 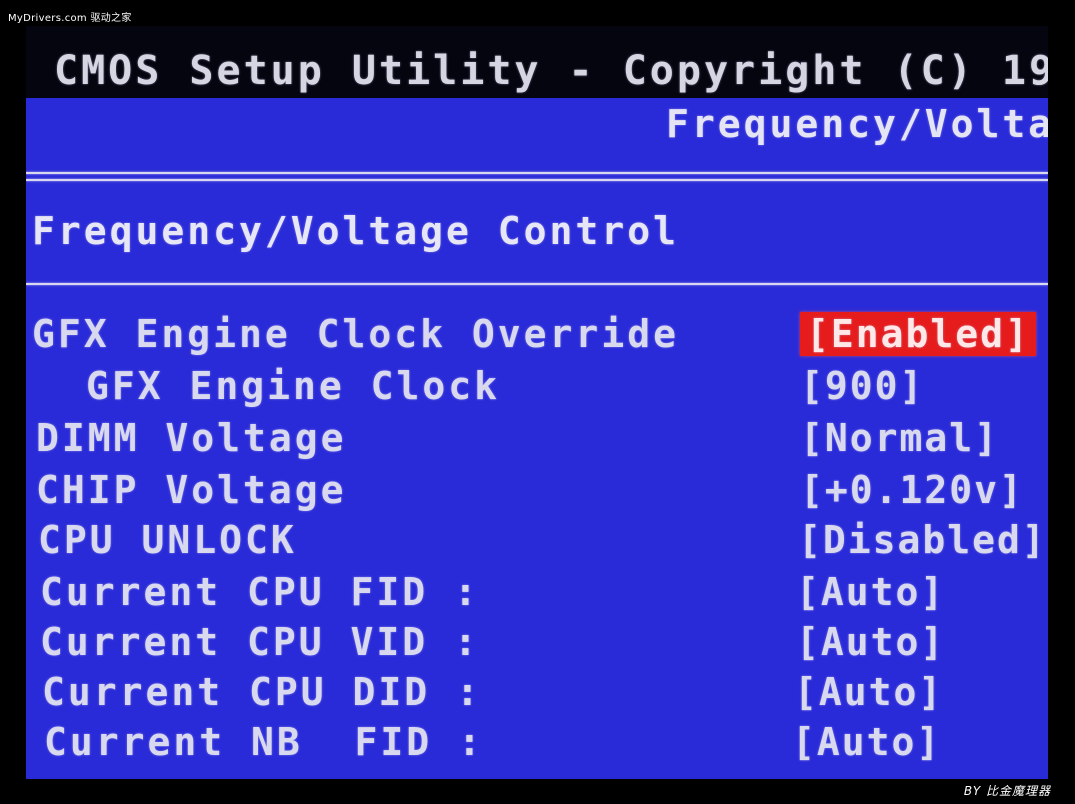 I want to click on header-divider-bottom, so click(x=537, y=180).